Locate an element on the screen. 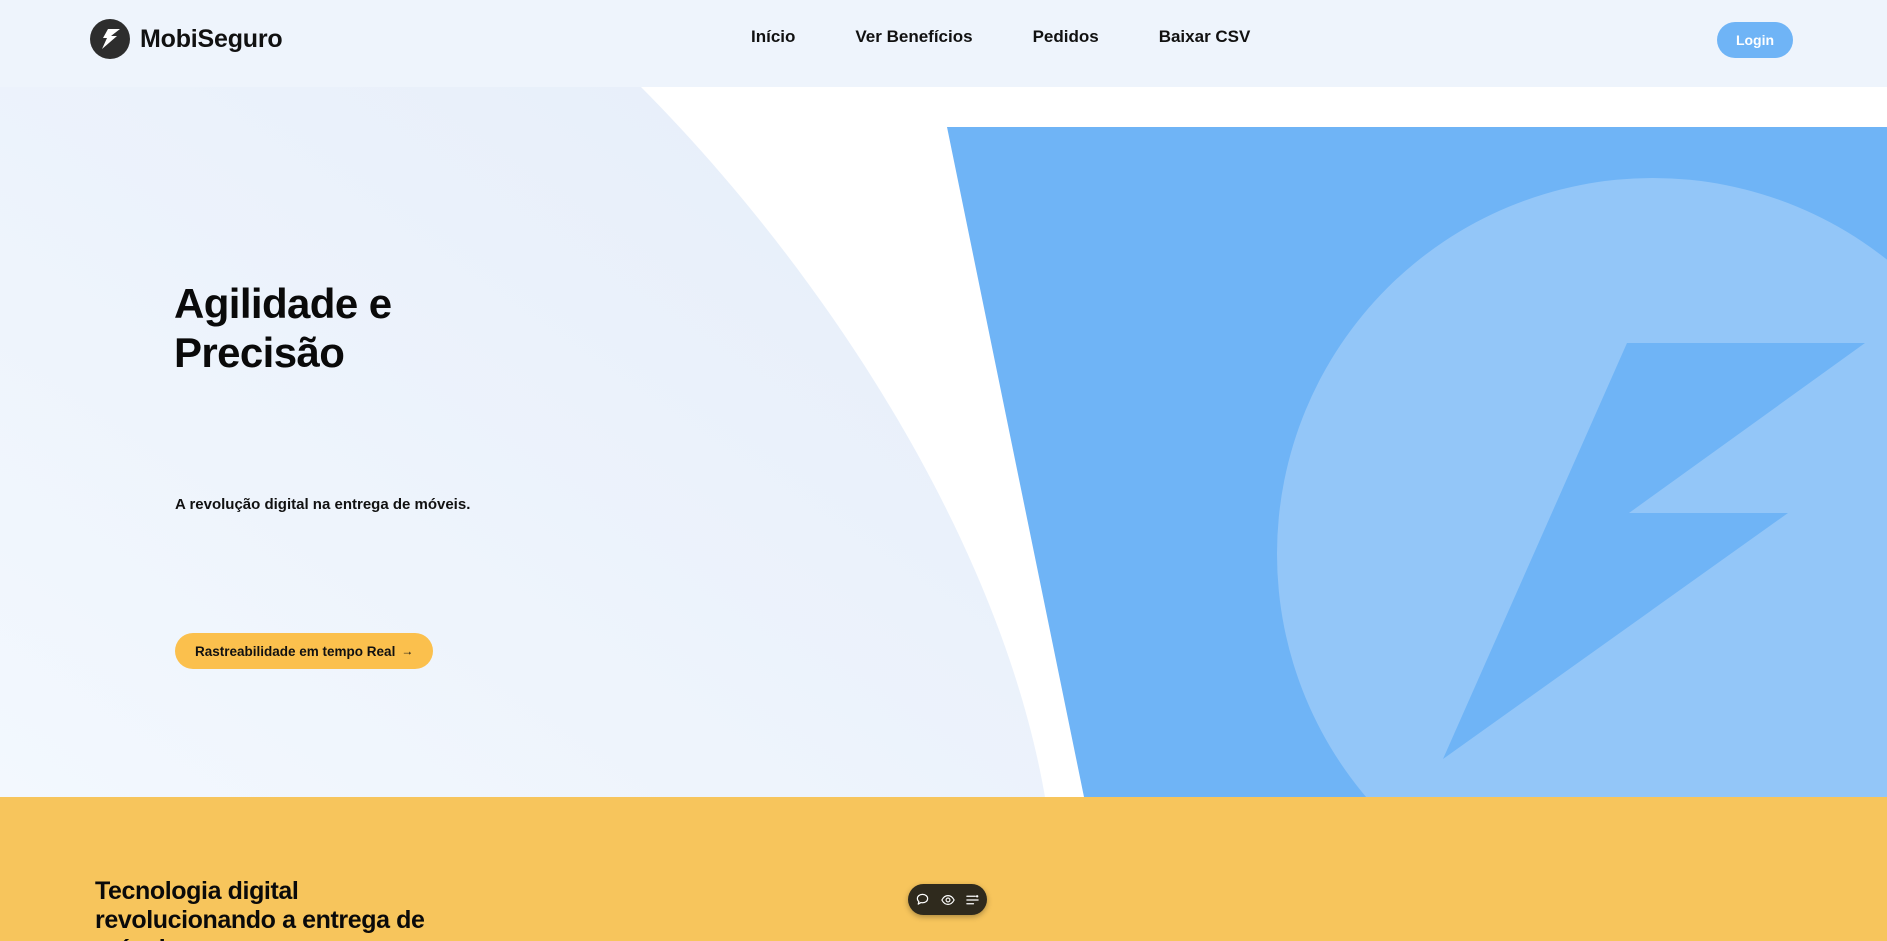  eye-icon is located at coordinates (948, 900).